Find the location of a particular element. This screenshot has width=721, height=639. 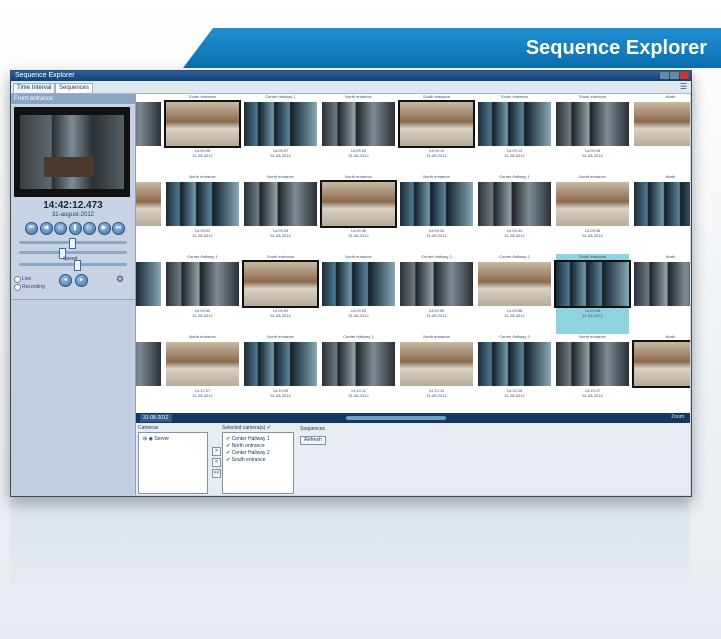

speed-slider is located at coordinates (73, 243).